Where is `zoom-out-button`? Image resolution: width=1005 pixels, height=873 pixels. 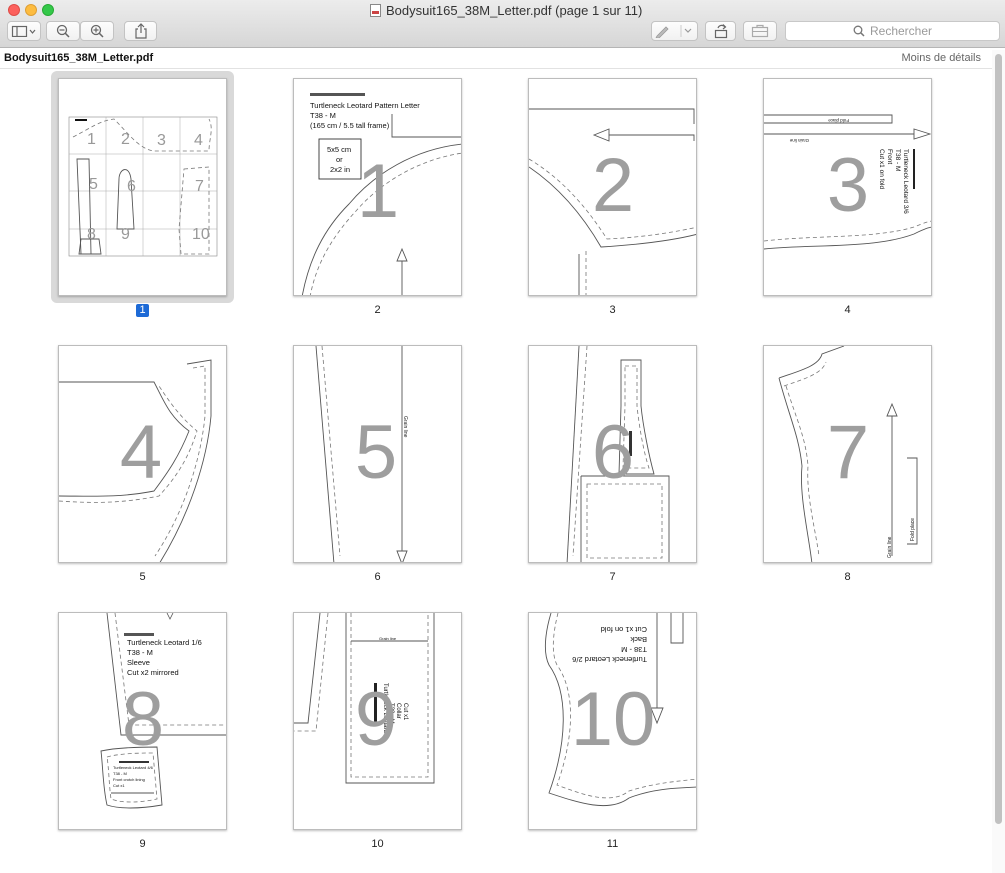 zoom-out-button is located at coordinates (63, 31).